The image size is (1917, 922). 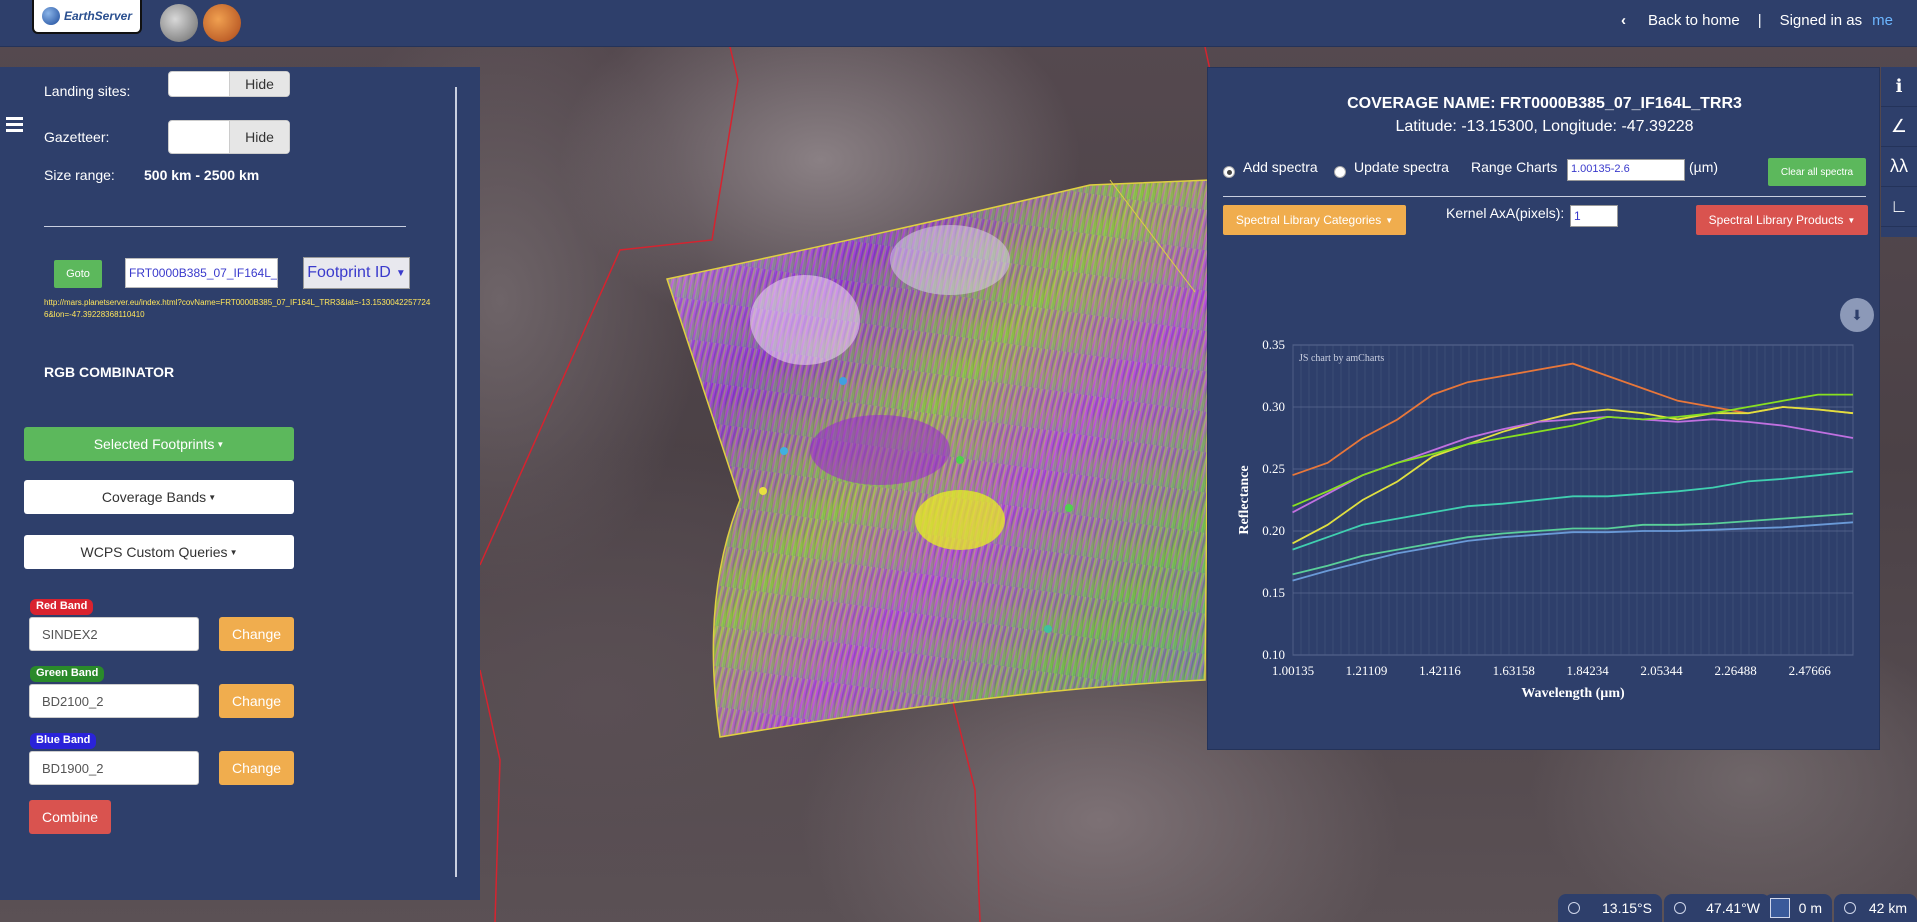 What do you see at coordinates (62, 607) in the screenshot?
I see `red-band-badge: Red Band` at bounding box center [62, 607].